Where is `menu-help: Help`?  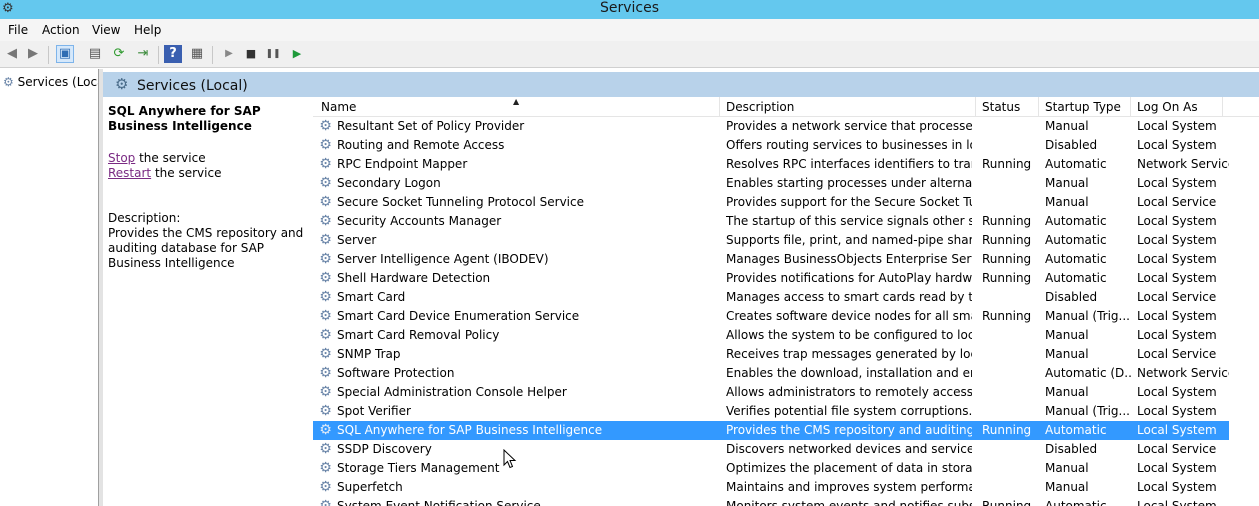 menu-help: Help is located at coordinates (147, 30).